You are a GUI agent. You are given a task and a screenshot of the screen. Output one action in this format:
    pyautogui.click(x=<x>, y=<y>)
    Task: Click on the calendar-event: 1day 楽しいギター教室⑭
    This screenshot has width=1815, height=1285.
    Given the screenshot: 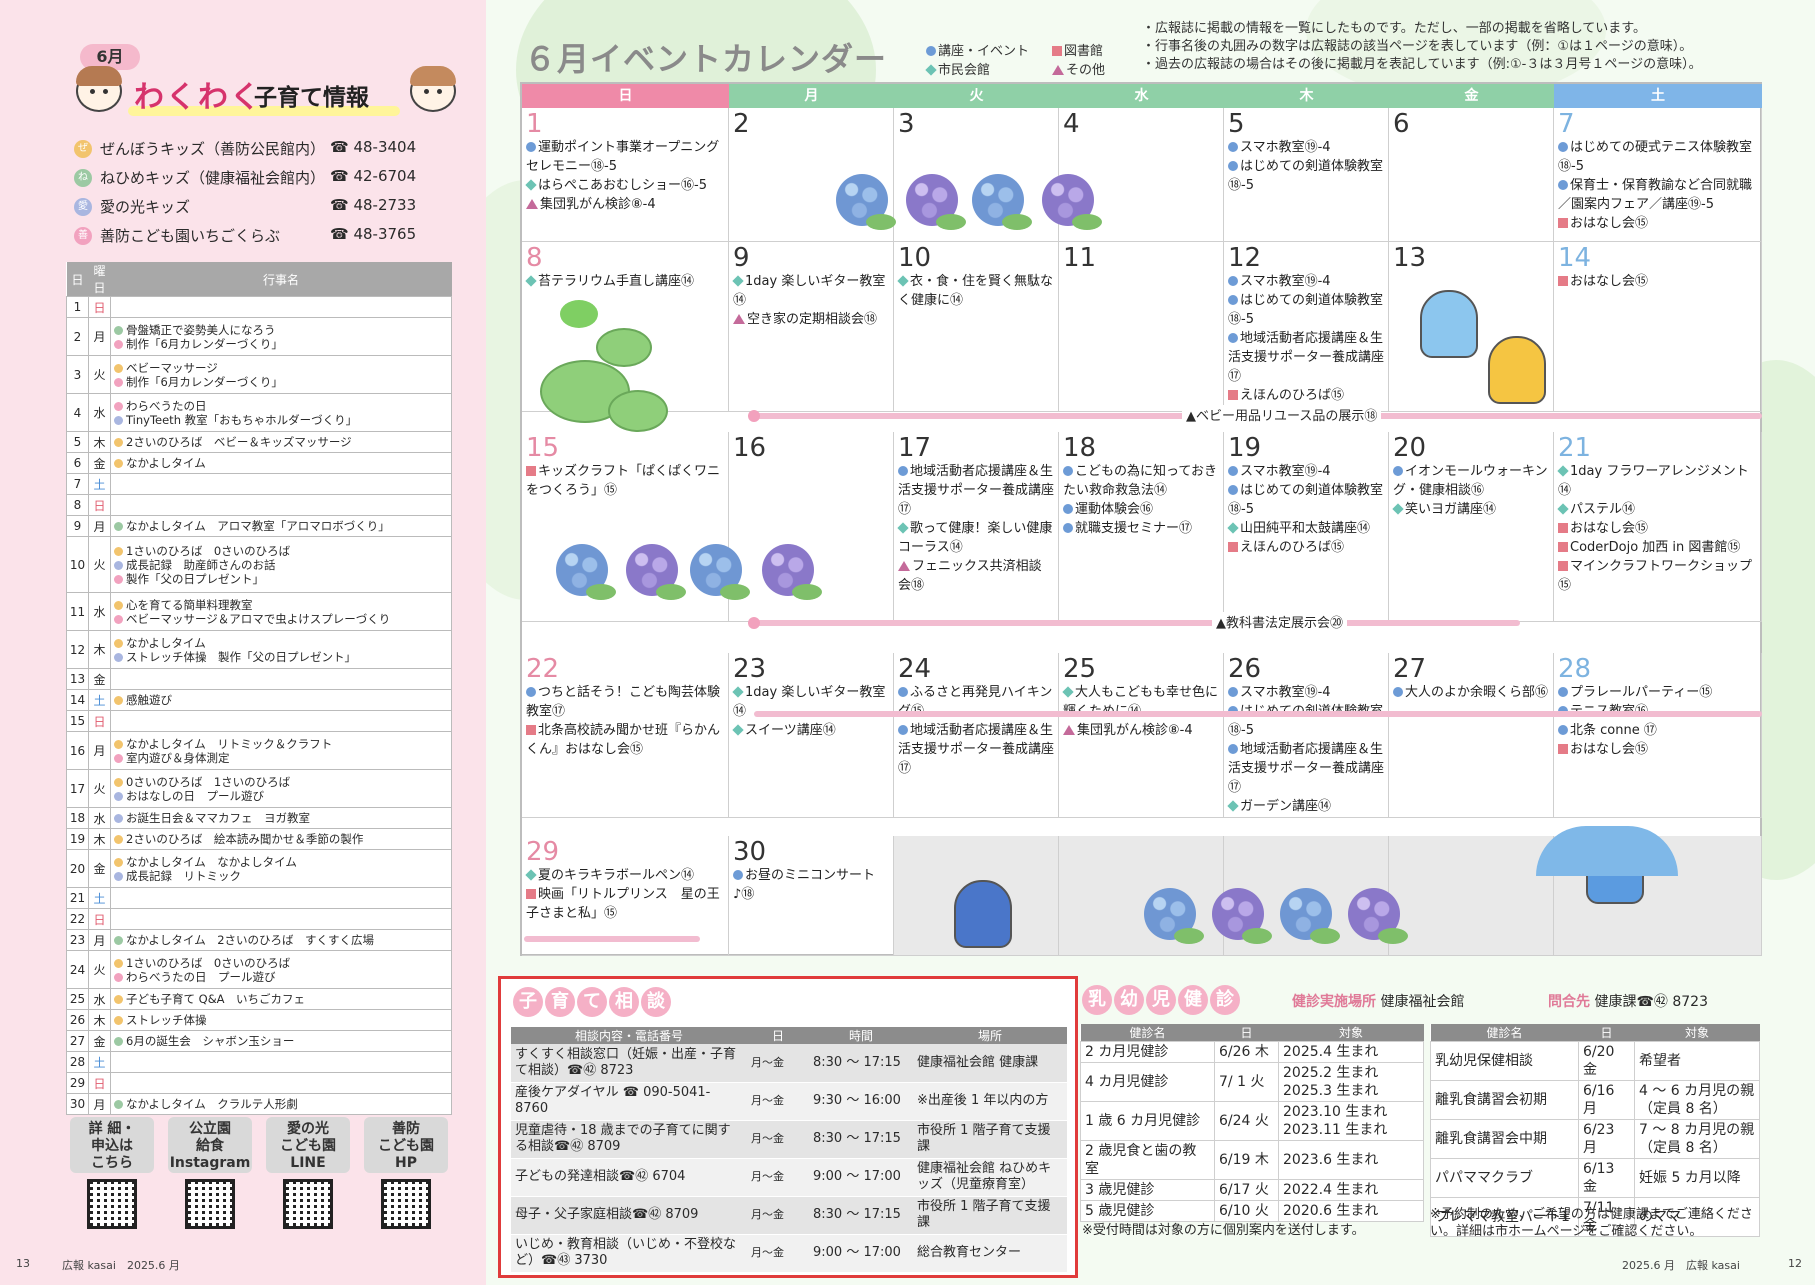 What is the action you would take?
    pyautogui.click(x=810, y=291)
    